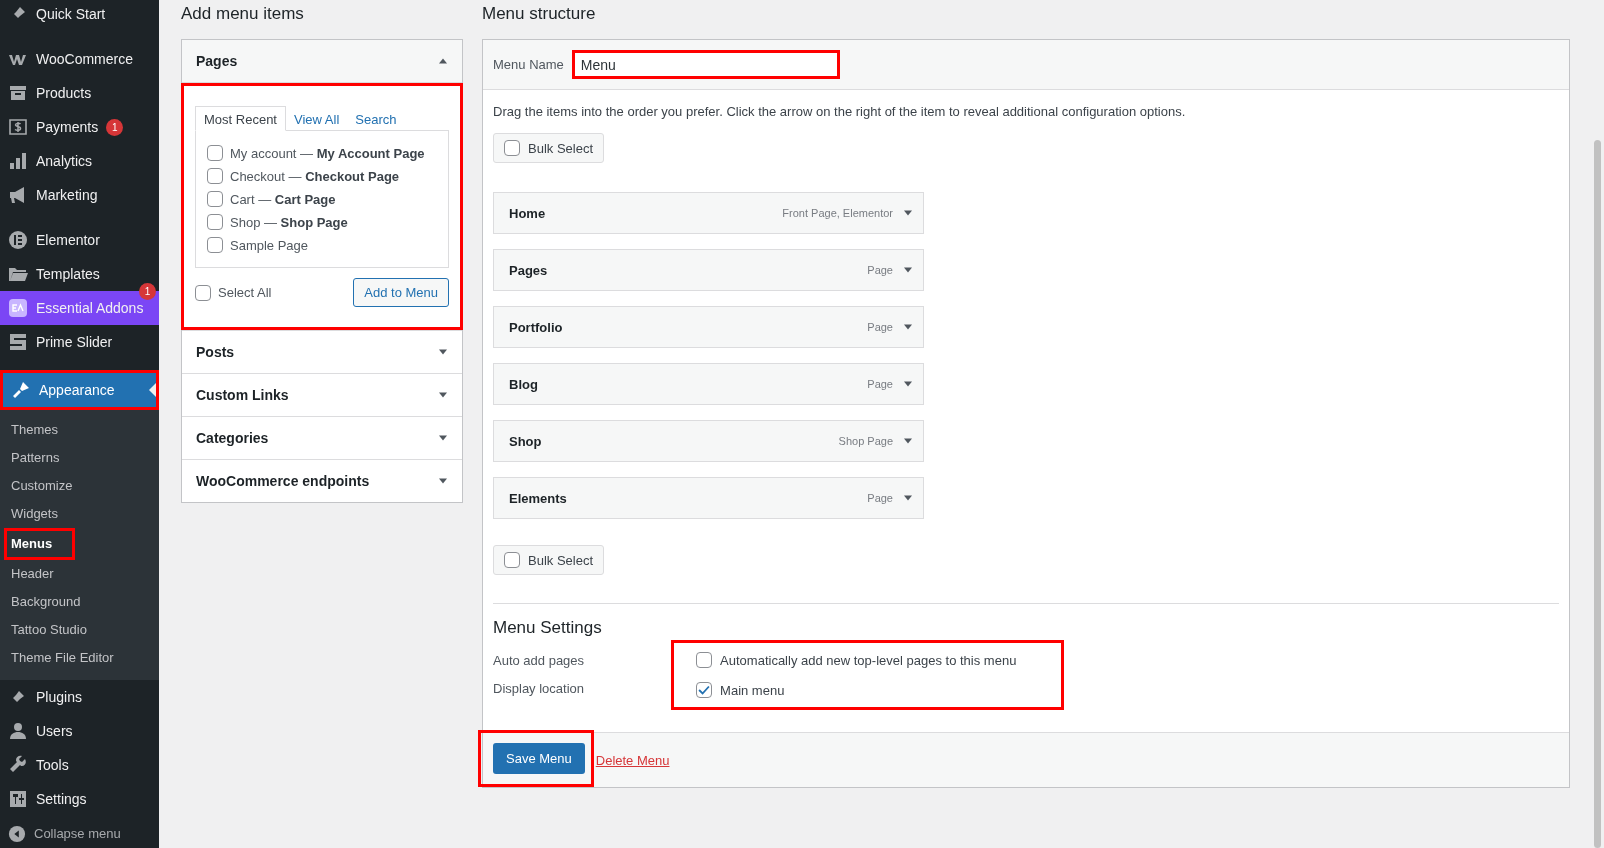 The image size is (1604, 848). Describe the element at coordinates (327, 153) in the screenshot. I see `page-option-label: My account — My Account Page` at that location.